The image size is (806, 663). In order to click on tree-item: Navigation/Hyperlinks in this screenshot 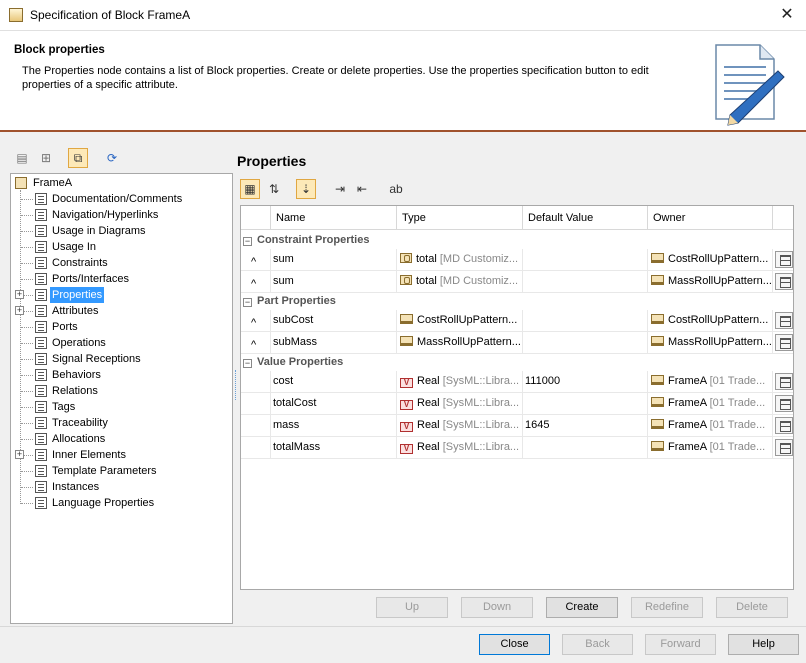, I will do `click(121, 215)`.